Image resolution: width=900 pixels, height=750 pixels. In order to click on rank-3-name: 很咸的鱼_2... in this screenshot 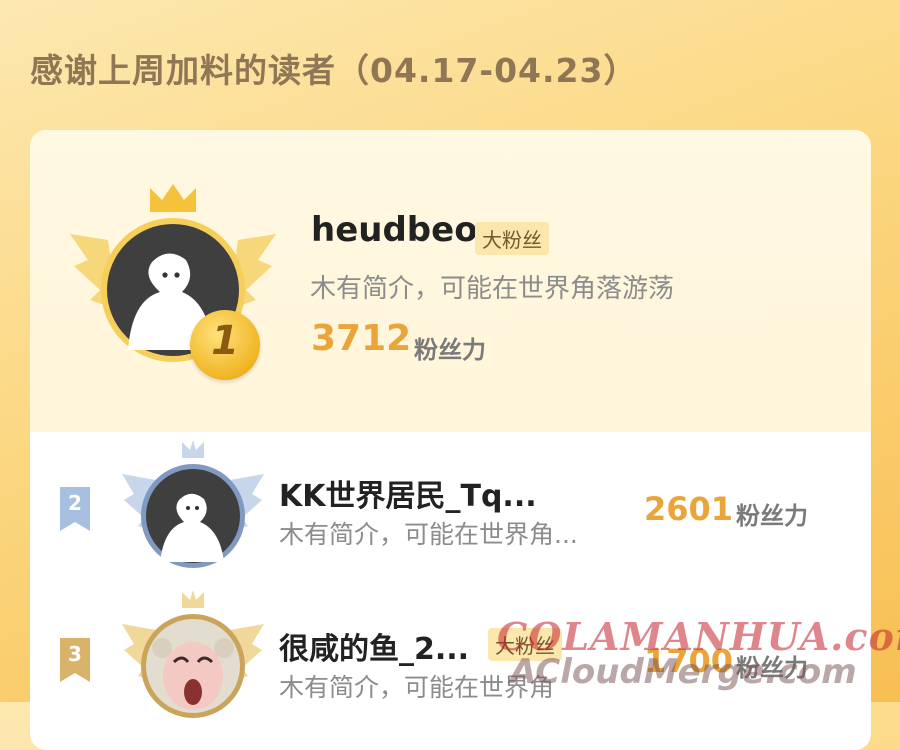, I will do `click(374, 646)`.